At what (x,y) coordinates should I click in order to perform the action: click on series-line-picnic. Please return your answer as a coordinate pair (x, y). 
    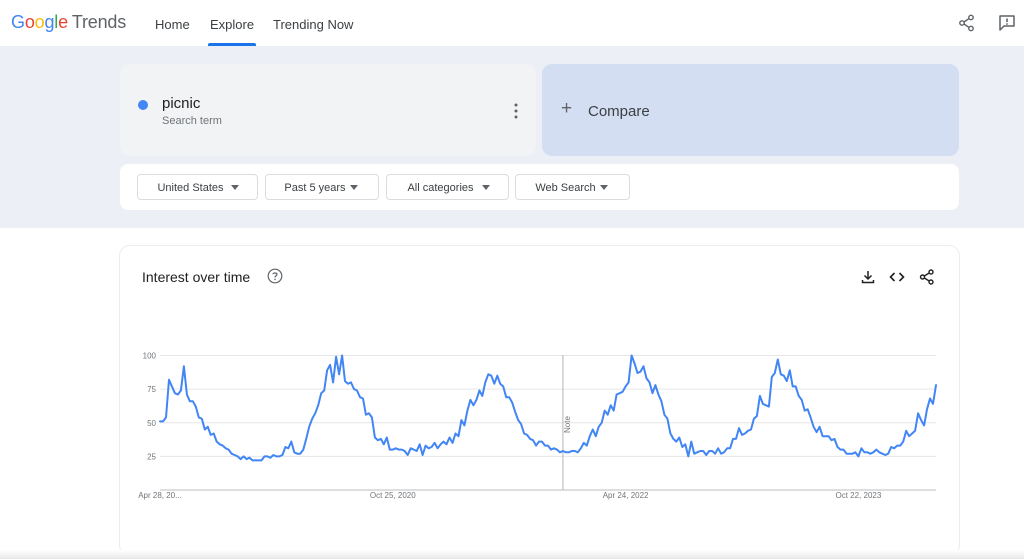
    Looking at the image, I should click on (548, 408).